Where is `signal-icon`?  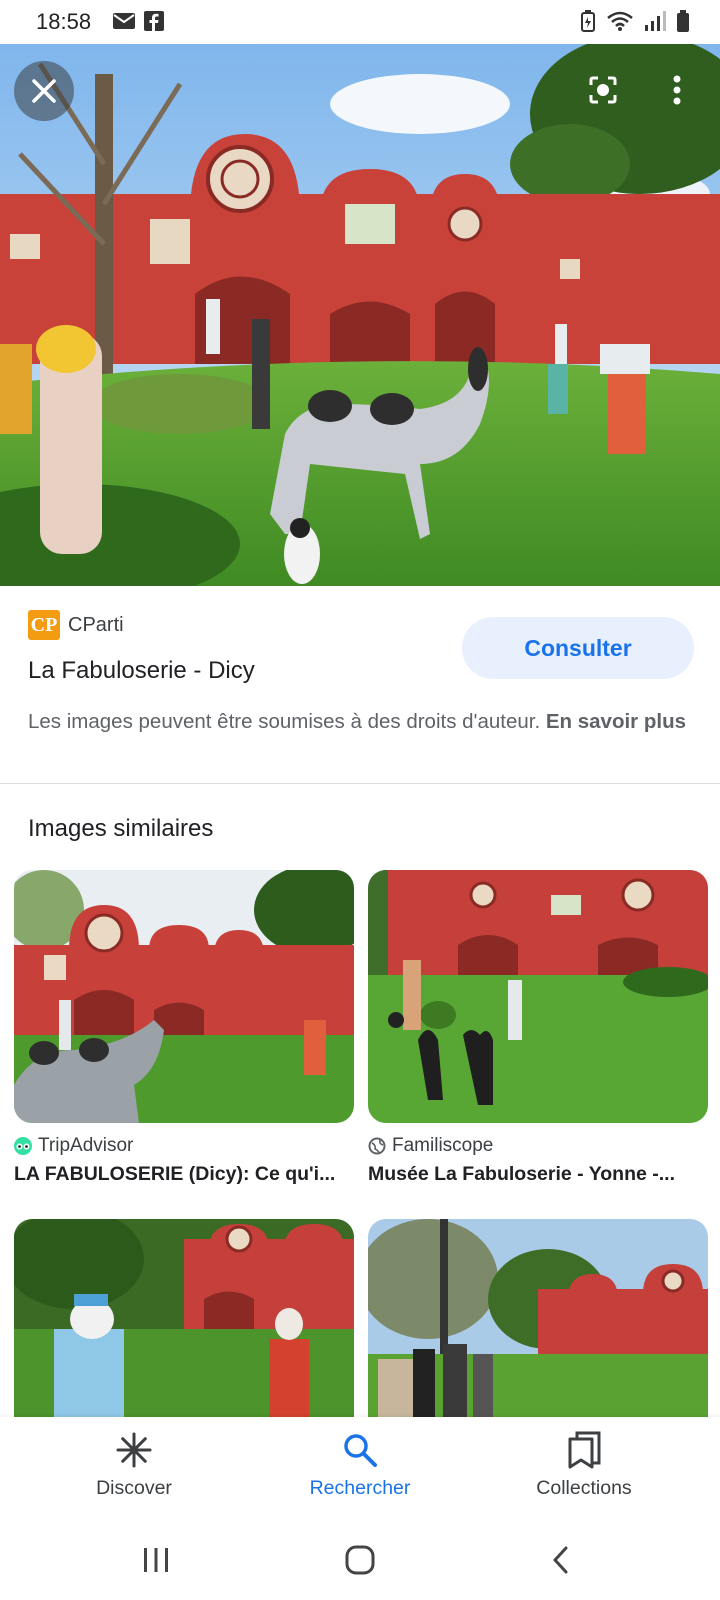
signal-icon is located at coordinates (655, 21).